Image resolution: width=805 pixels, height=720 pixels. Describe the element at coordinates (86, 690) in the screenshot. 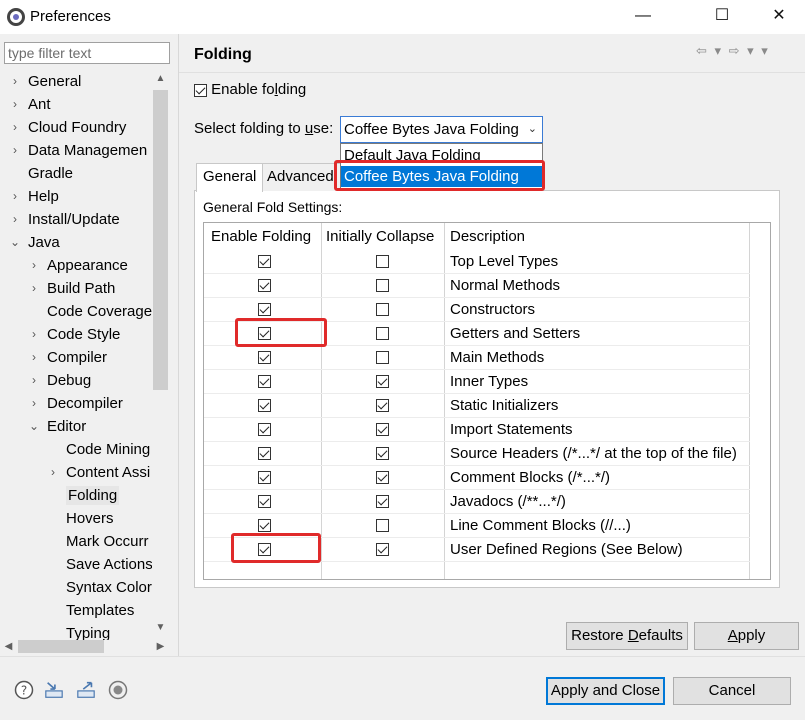

I see `export-icon` at that location.